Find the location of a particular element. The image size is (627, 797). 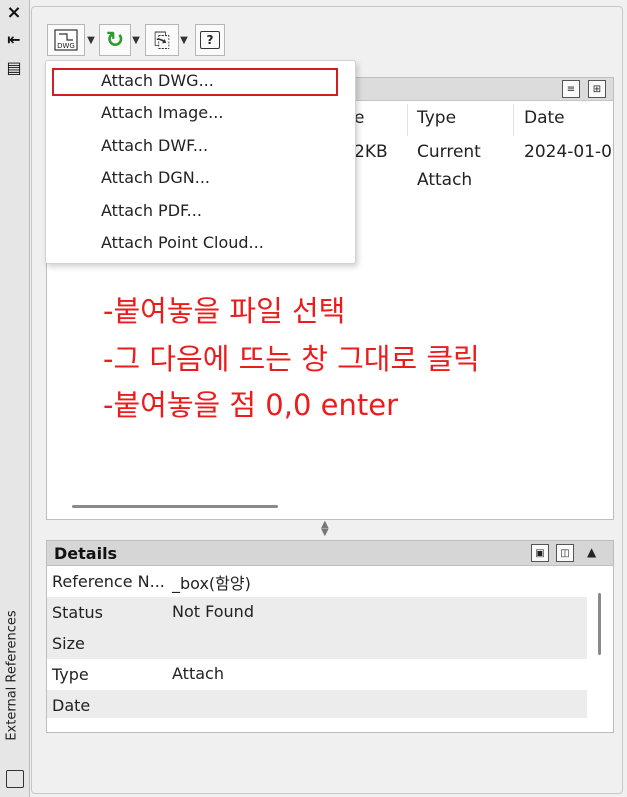

details-value-reference-name: _box(함양) is located at coordinates (211, 582).